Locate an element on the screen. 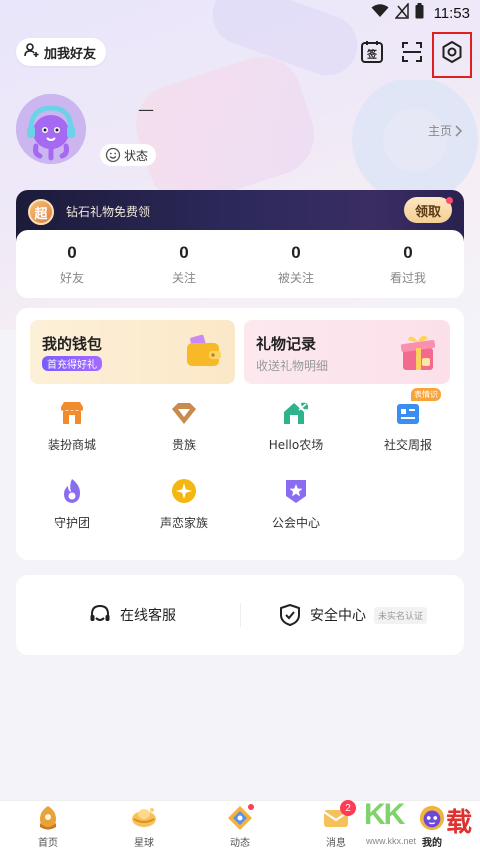 This screenshot has height=854, width=480. gift-record-button: 礼物记录 收送礼物明细 is located at coordinates (347, 352).